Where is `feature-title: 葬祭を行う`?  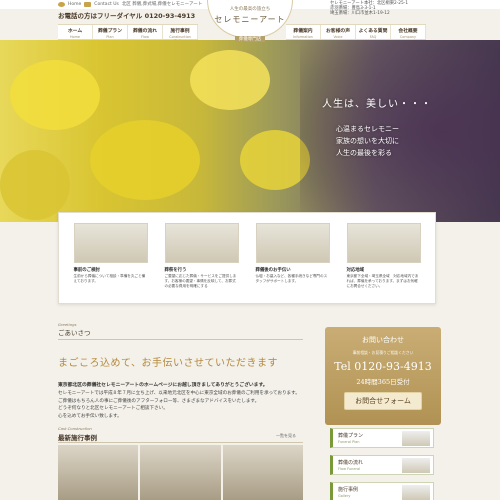 feature-title: 葬祭を行う is located at coordinates (175, 270).